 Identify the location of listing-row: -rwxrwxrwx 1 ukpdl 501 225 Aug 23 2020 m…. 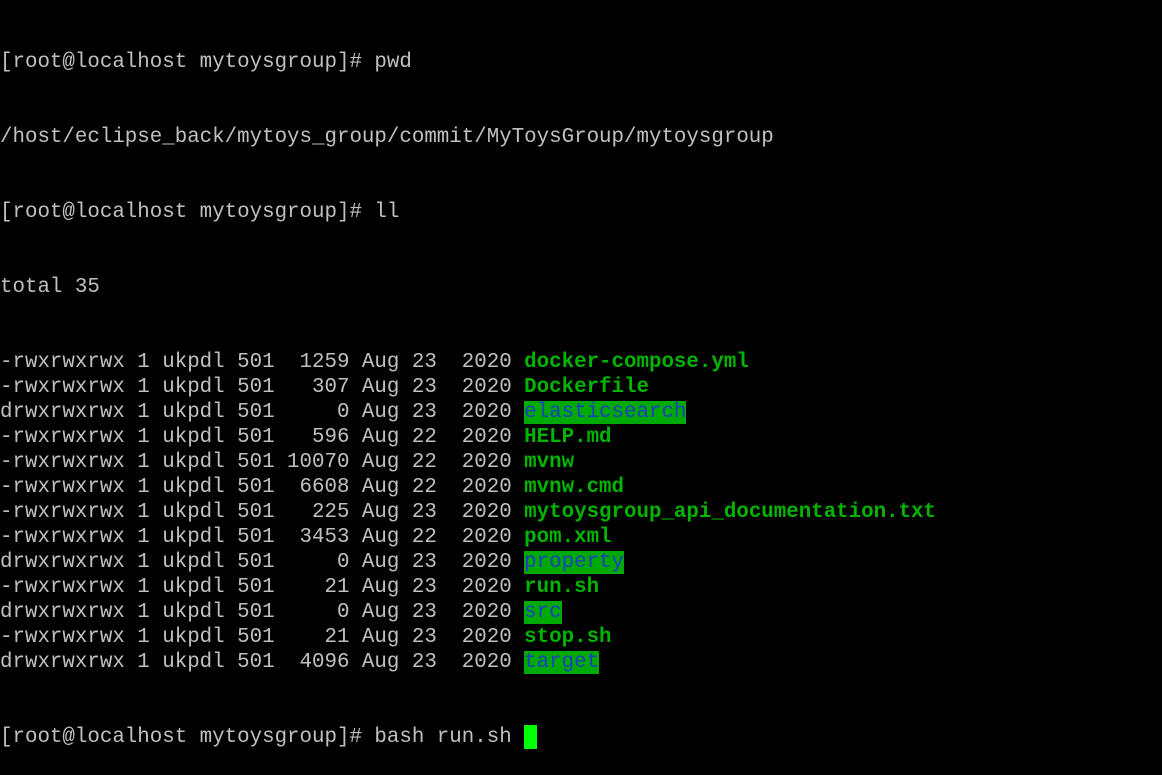
(581, 512).